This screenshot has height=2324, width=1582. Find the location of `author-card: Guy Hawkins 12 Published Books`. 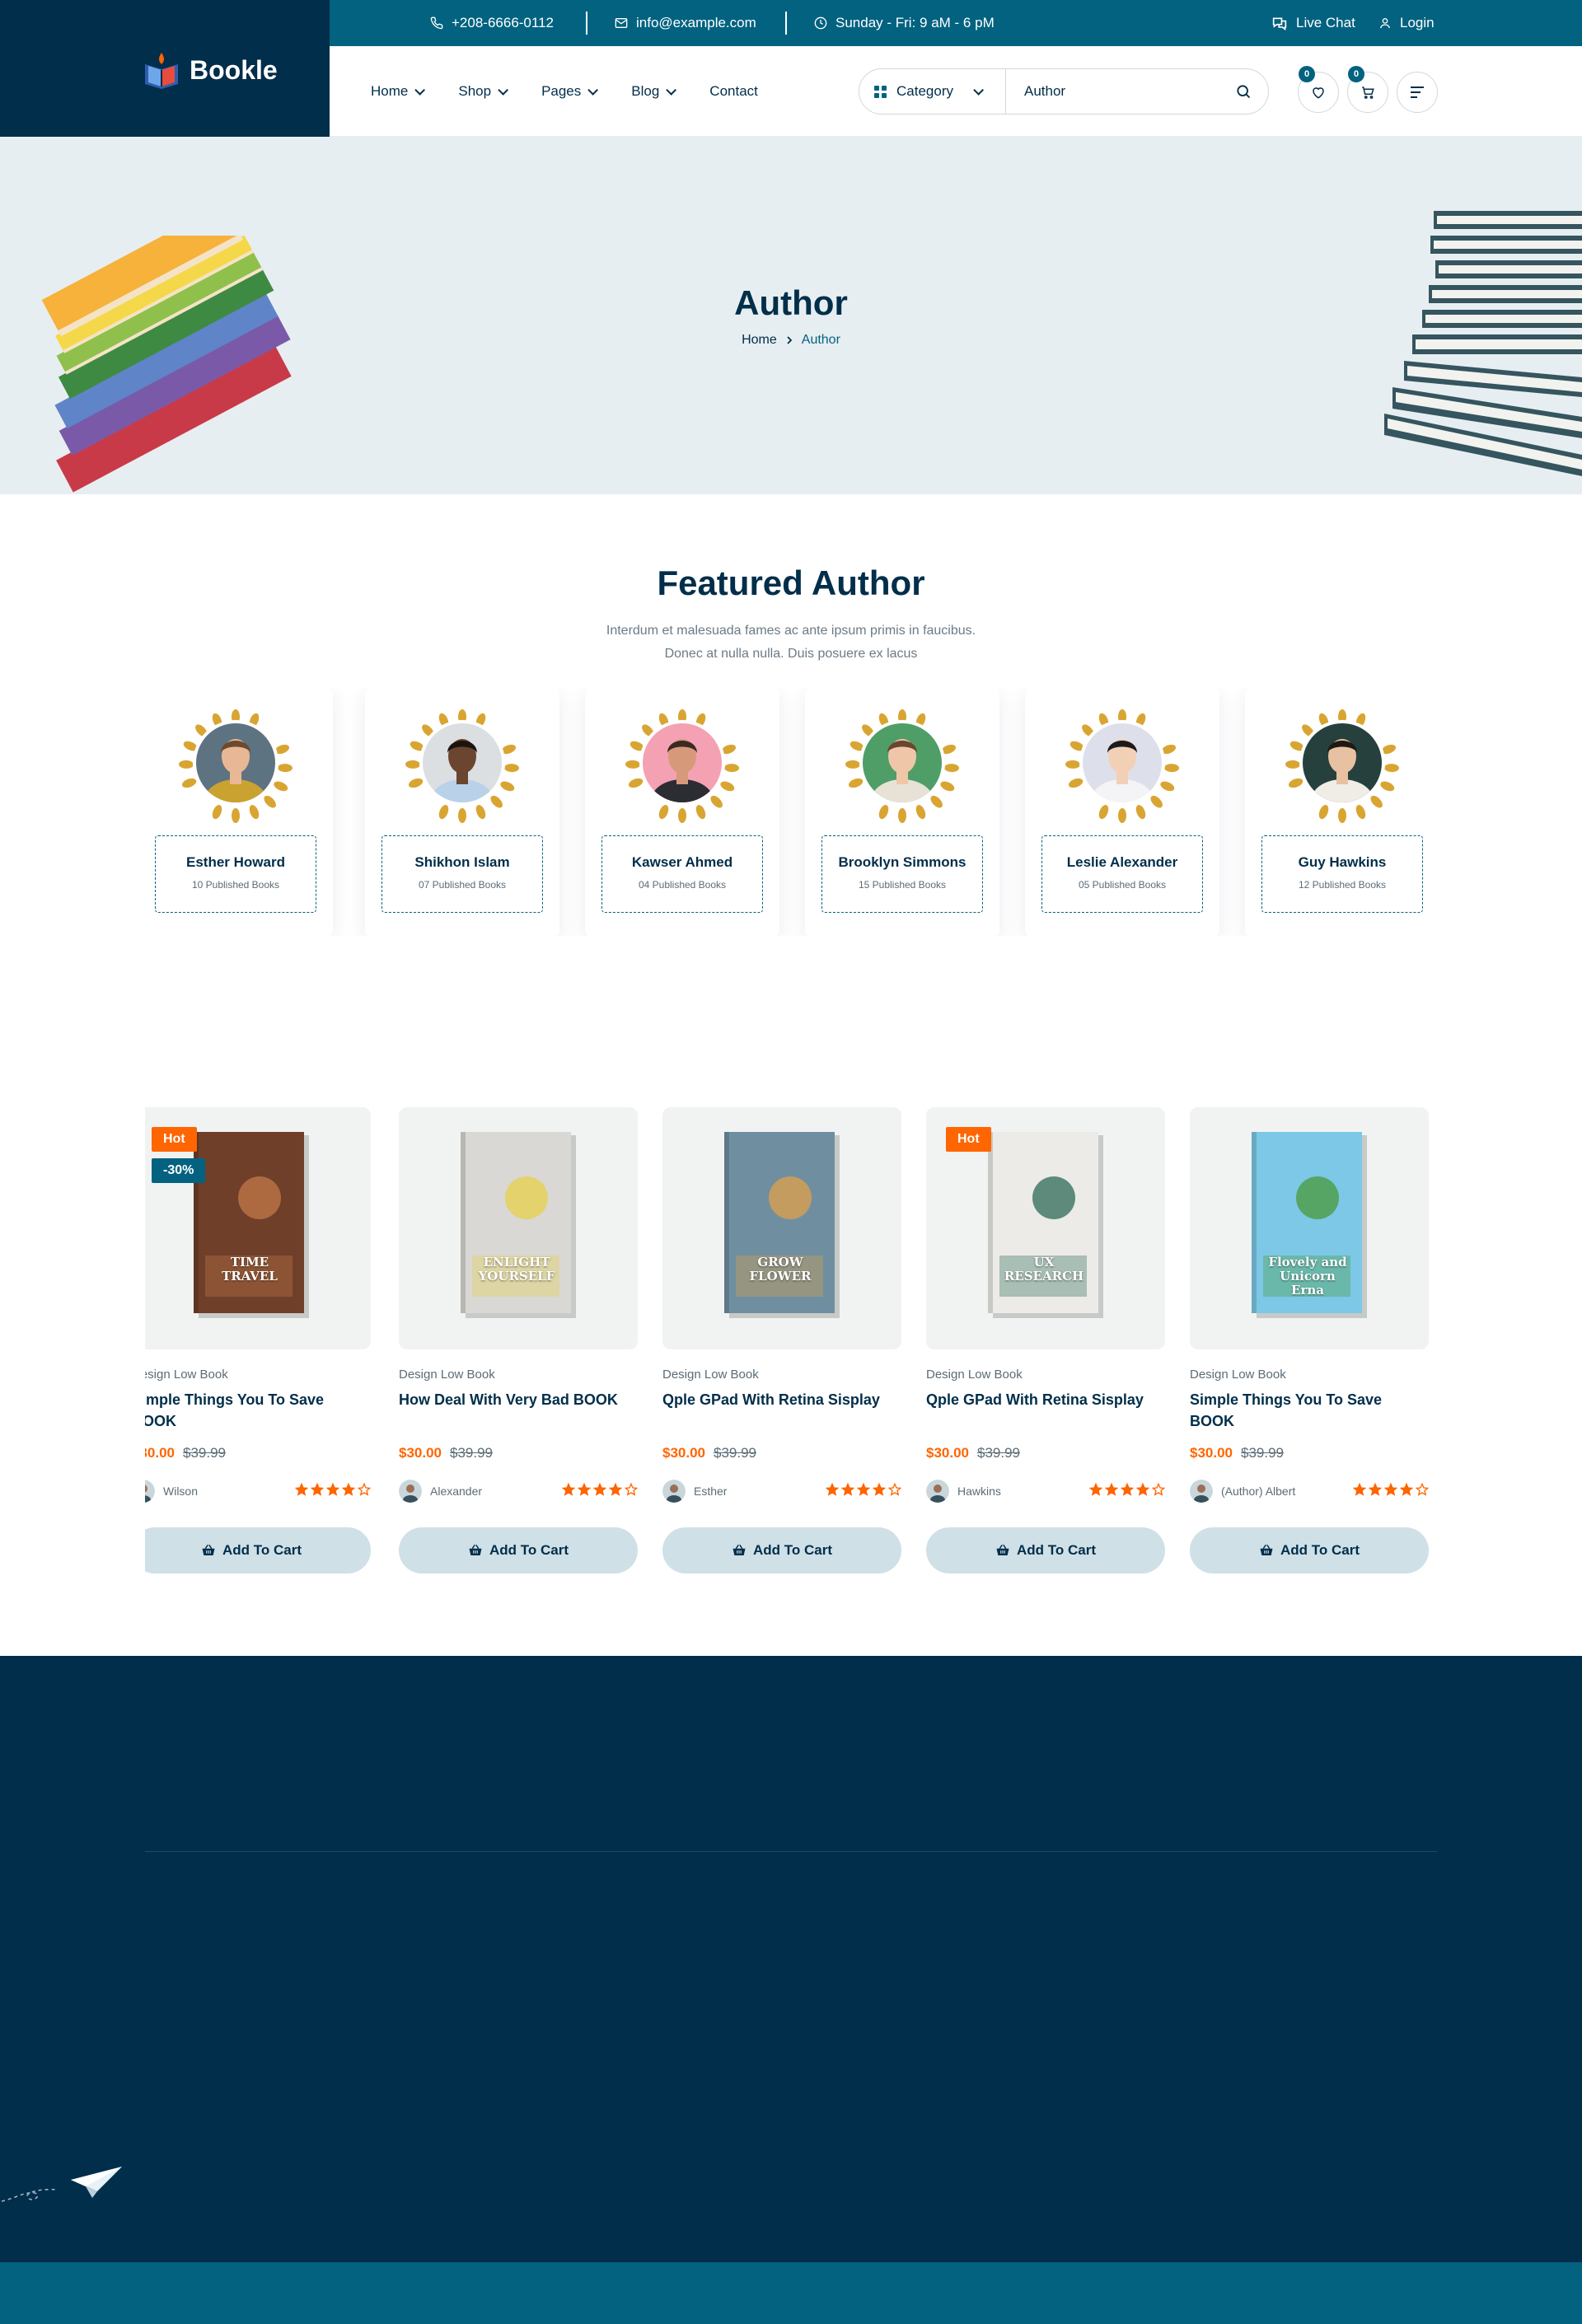

author-card: Guy Hawkins 12 Published Books is located at coordinates (1341, 812).